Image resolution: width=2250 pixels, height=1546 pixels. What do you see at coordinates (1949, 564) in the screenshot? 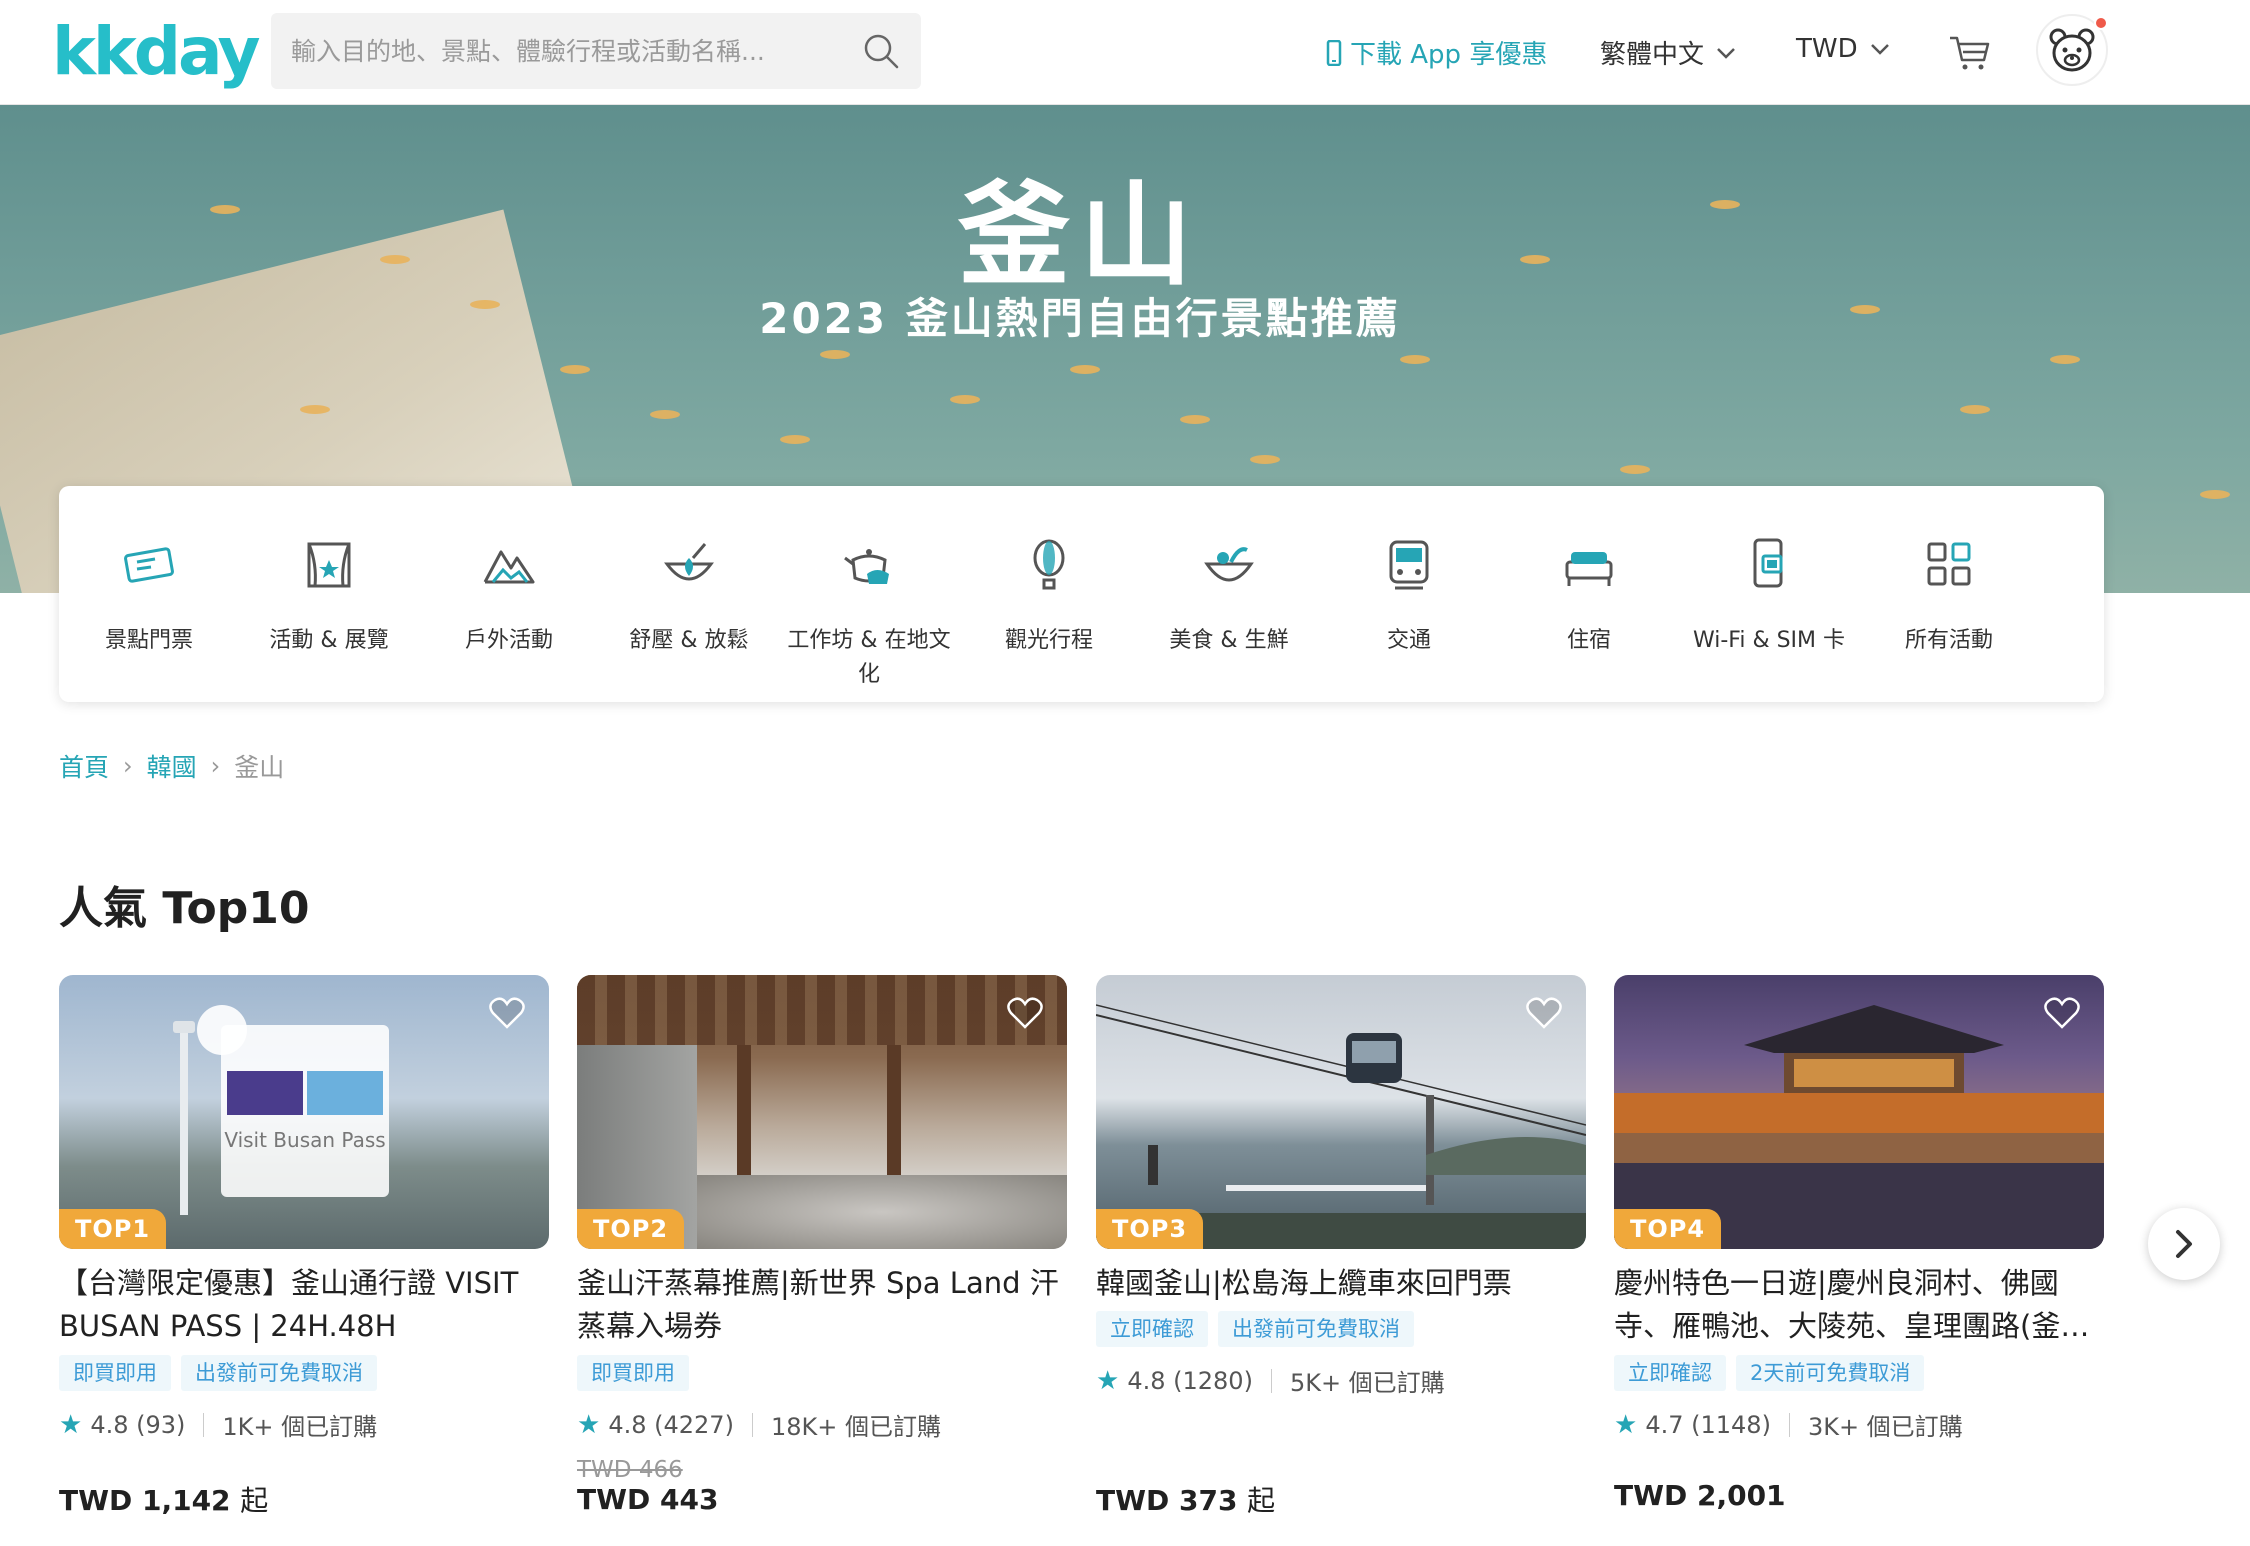
I see `grid-icon` at bounding box center [1949, 564].